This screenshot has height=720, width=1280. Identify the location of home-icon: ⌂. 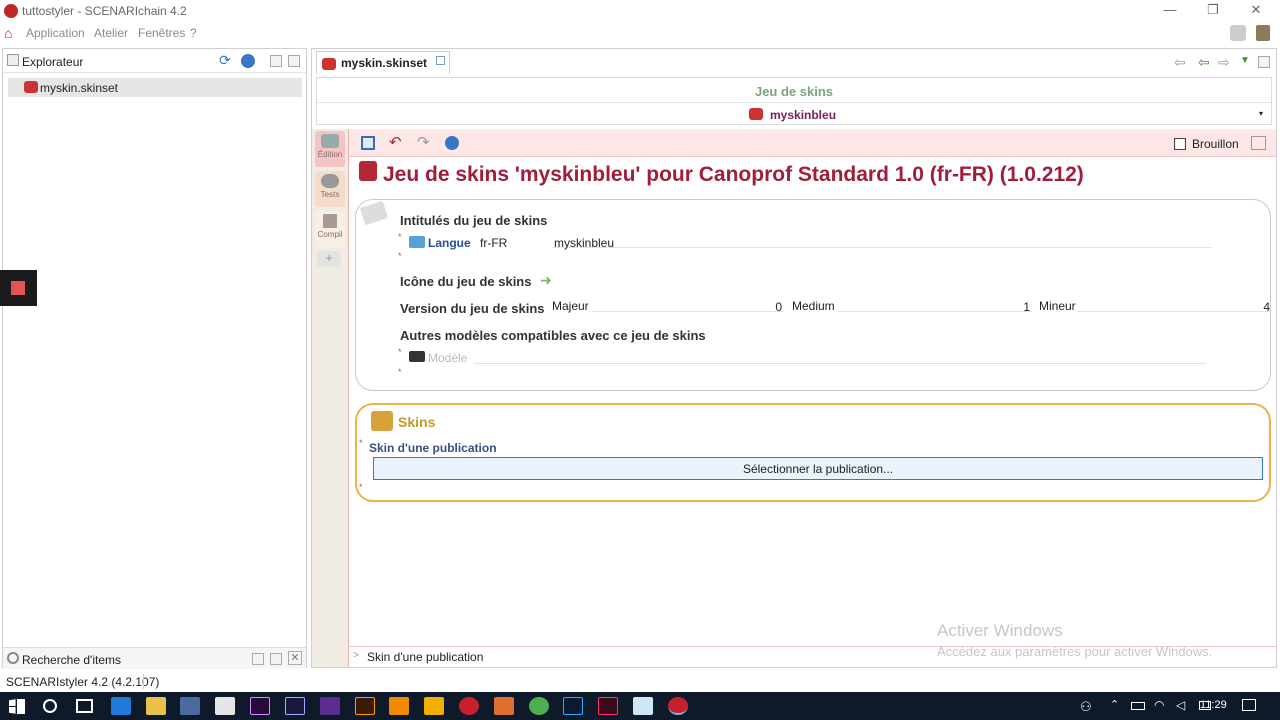
(8, 33).